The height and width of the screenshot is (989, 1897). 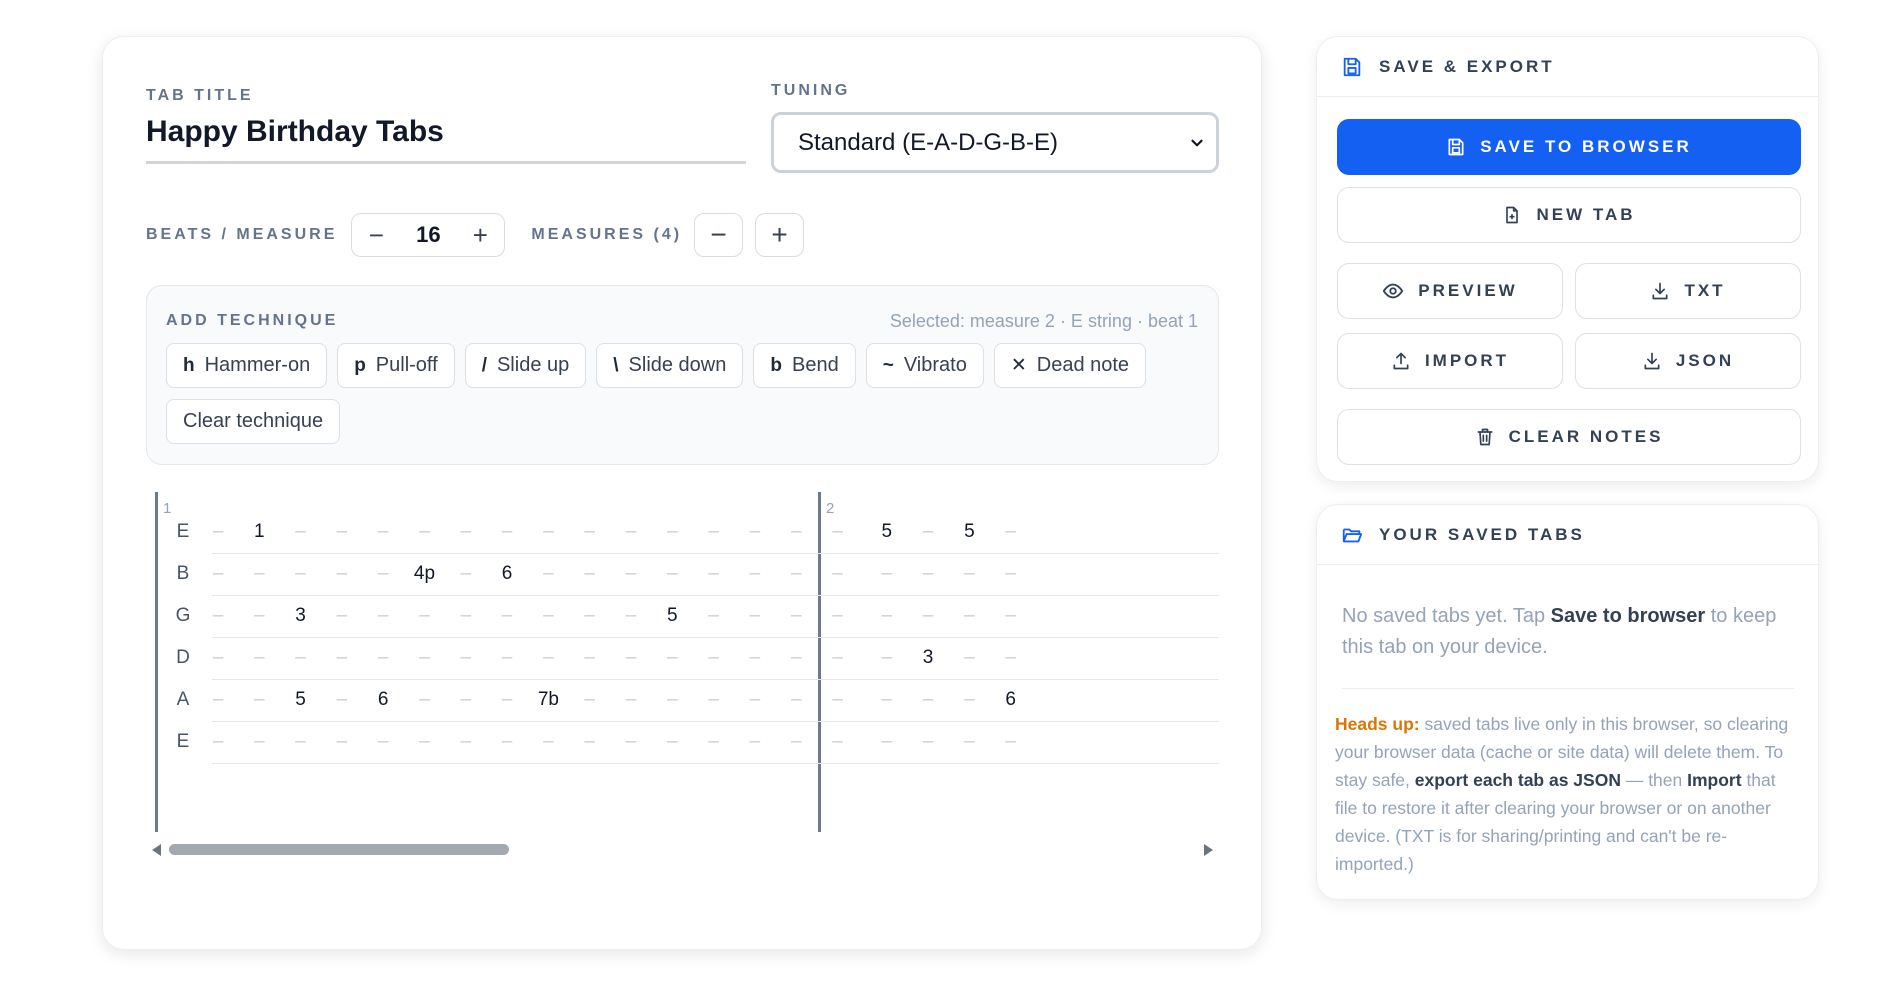 I want to click on tab-note: 1, so click(x=259, y=532).